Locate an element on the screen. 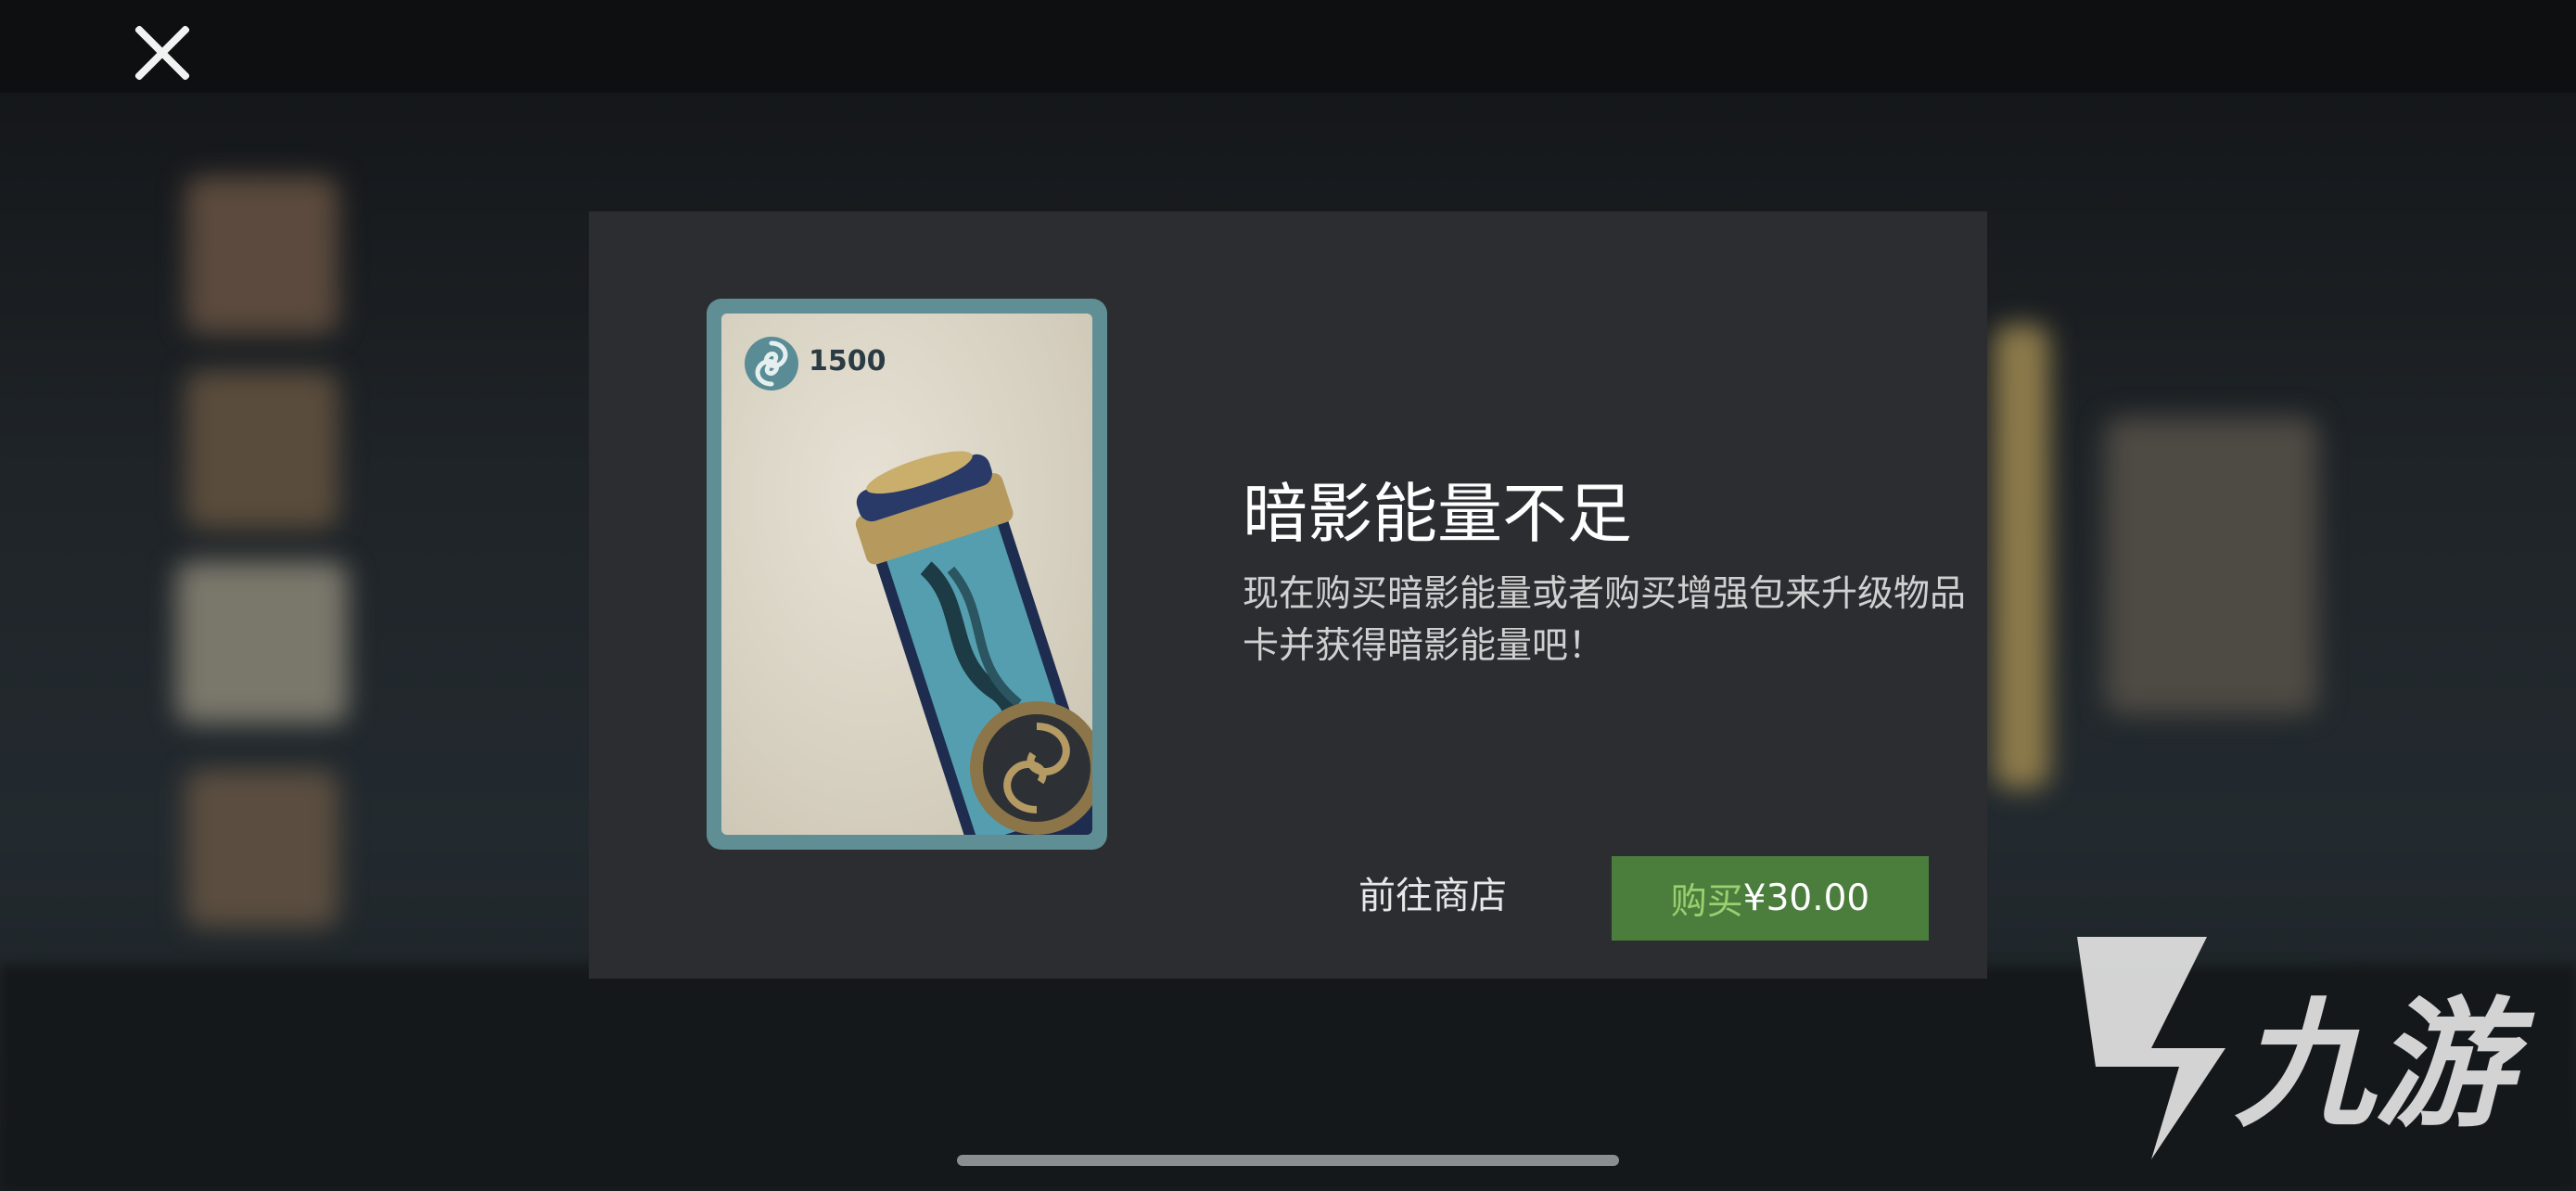 Image resolution: width=2576 pixels, height=1191 pixels. item-card: 1500 is located at coordinates (907, 574).